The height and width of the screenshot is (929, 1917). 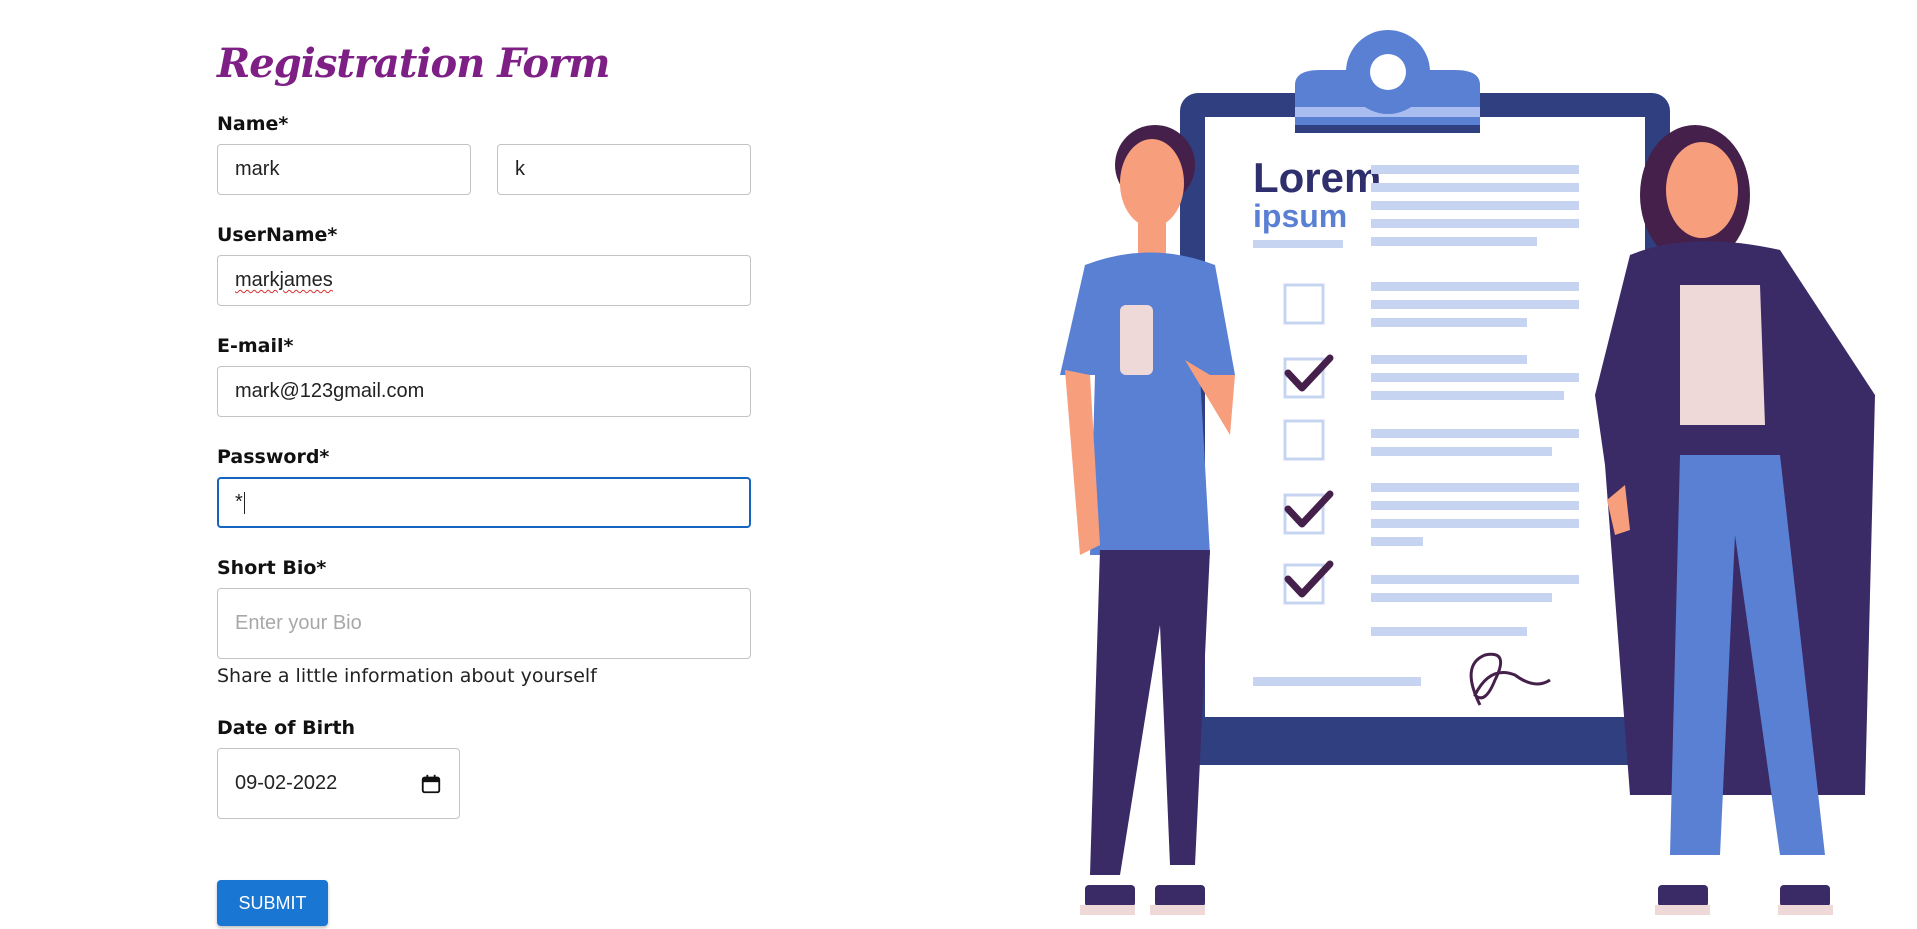 What do you see at coordinates (344, 169) in the screenshot?
I see `first-name-input: mark` at bounding box center [344, 169].